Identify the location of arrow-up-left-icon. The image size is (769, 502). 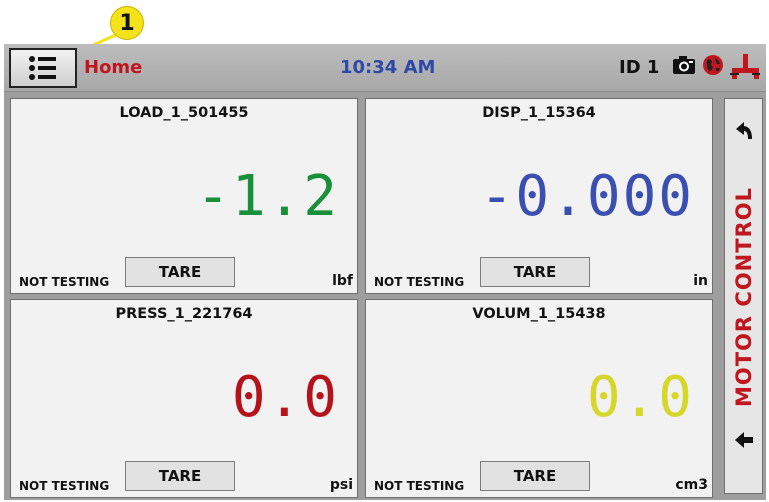
(744, 130).